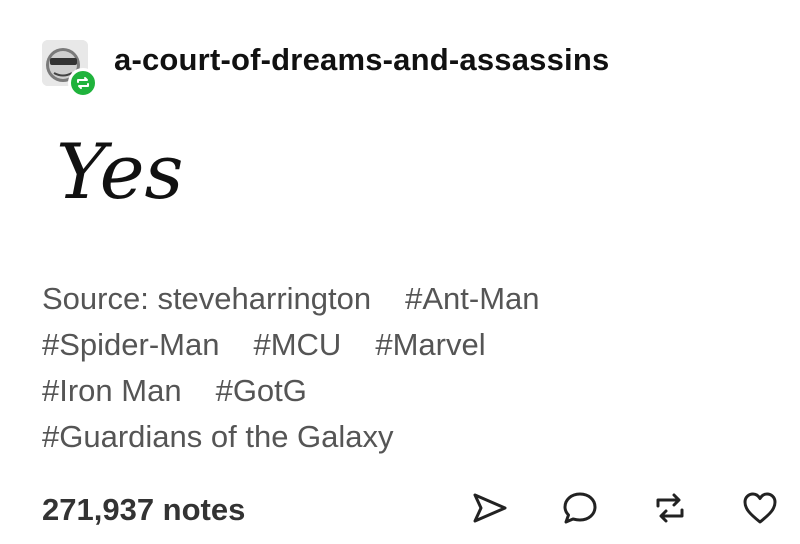  I want to click on avatar-wrap, so click(69, 66).